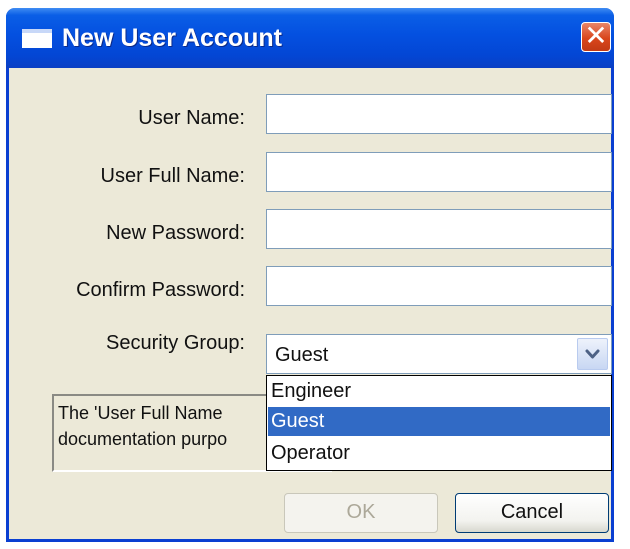  I want to click on confirm-password-input, so click(439, 286).